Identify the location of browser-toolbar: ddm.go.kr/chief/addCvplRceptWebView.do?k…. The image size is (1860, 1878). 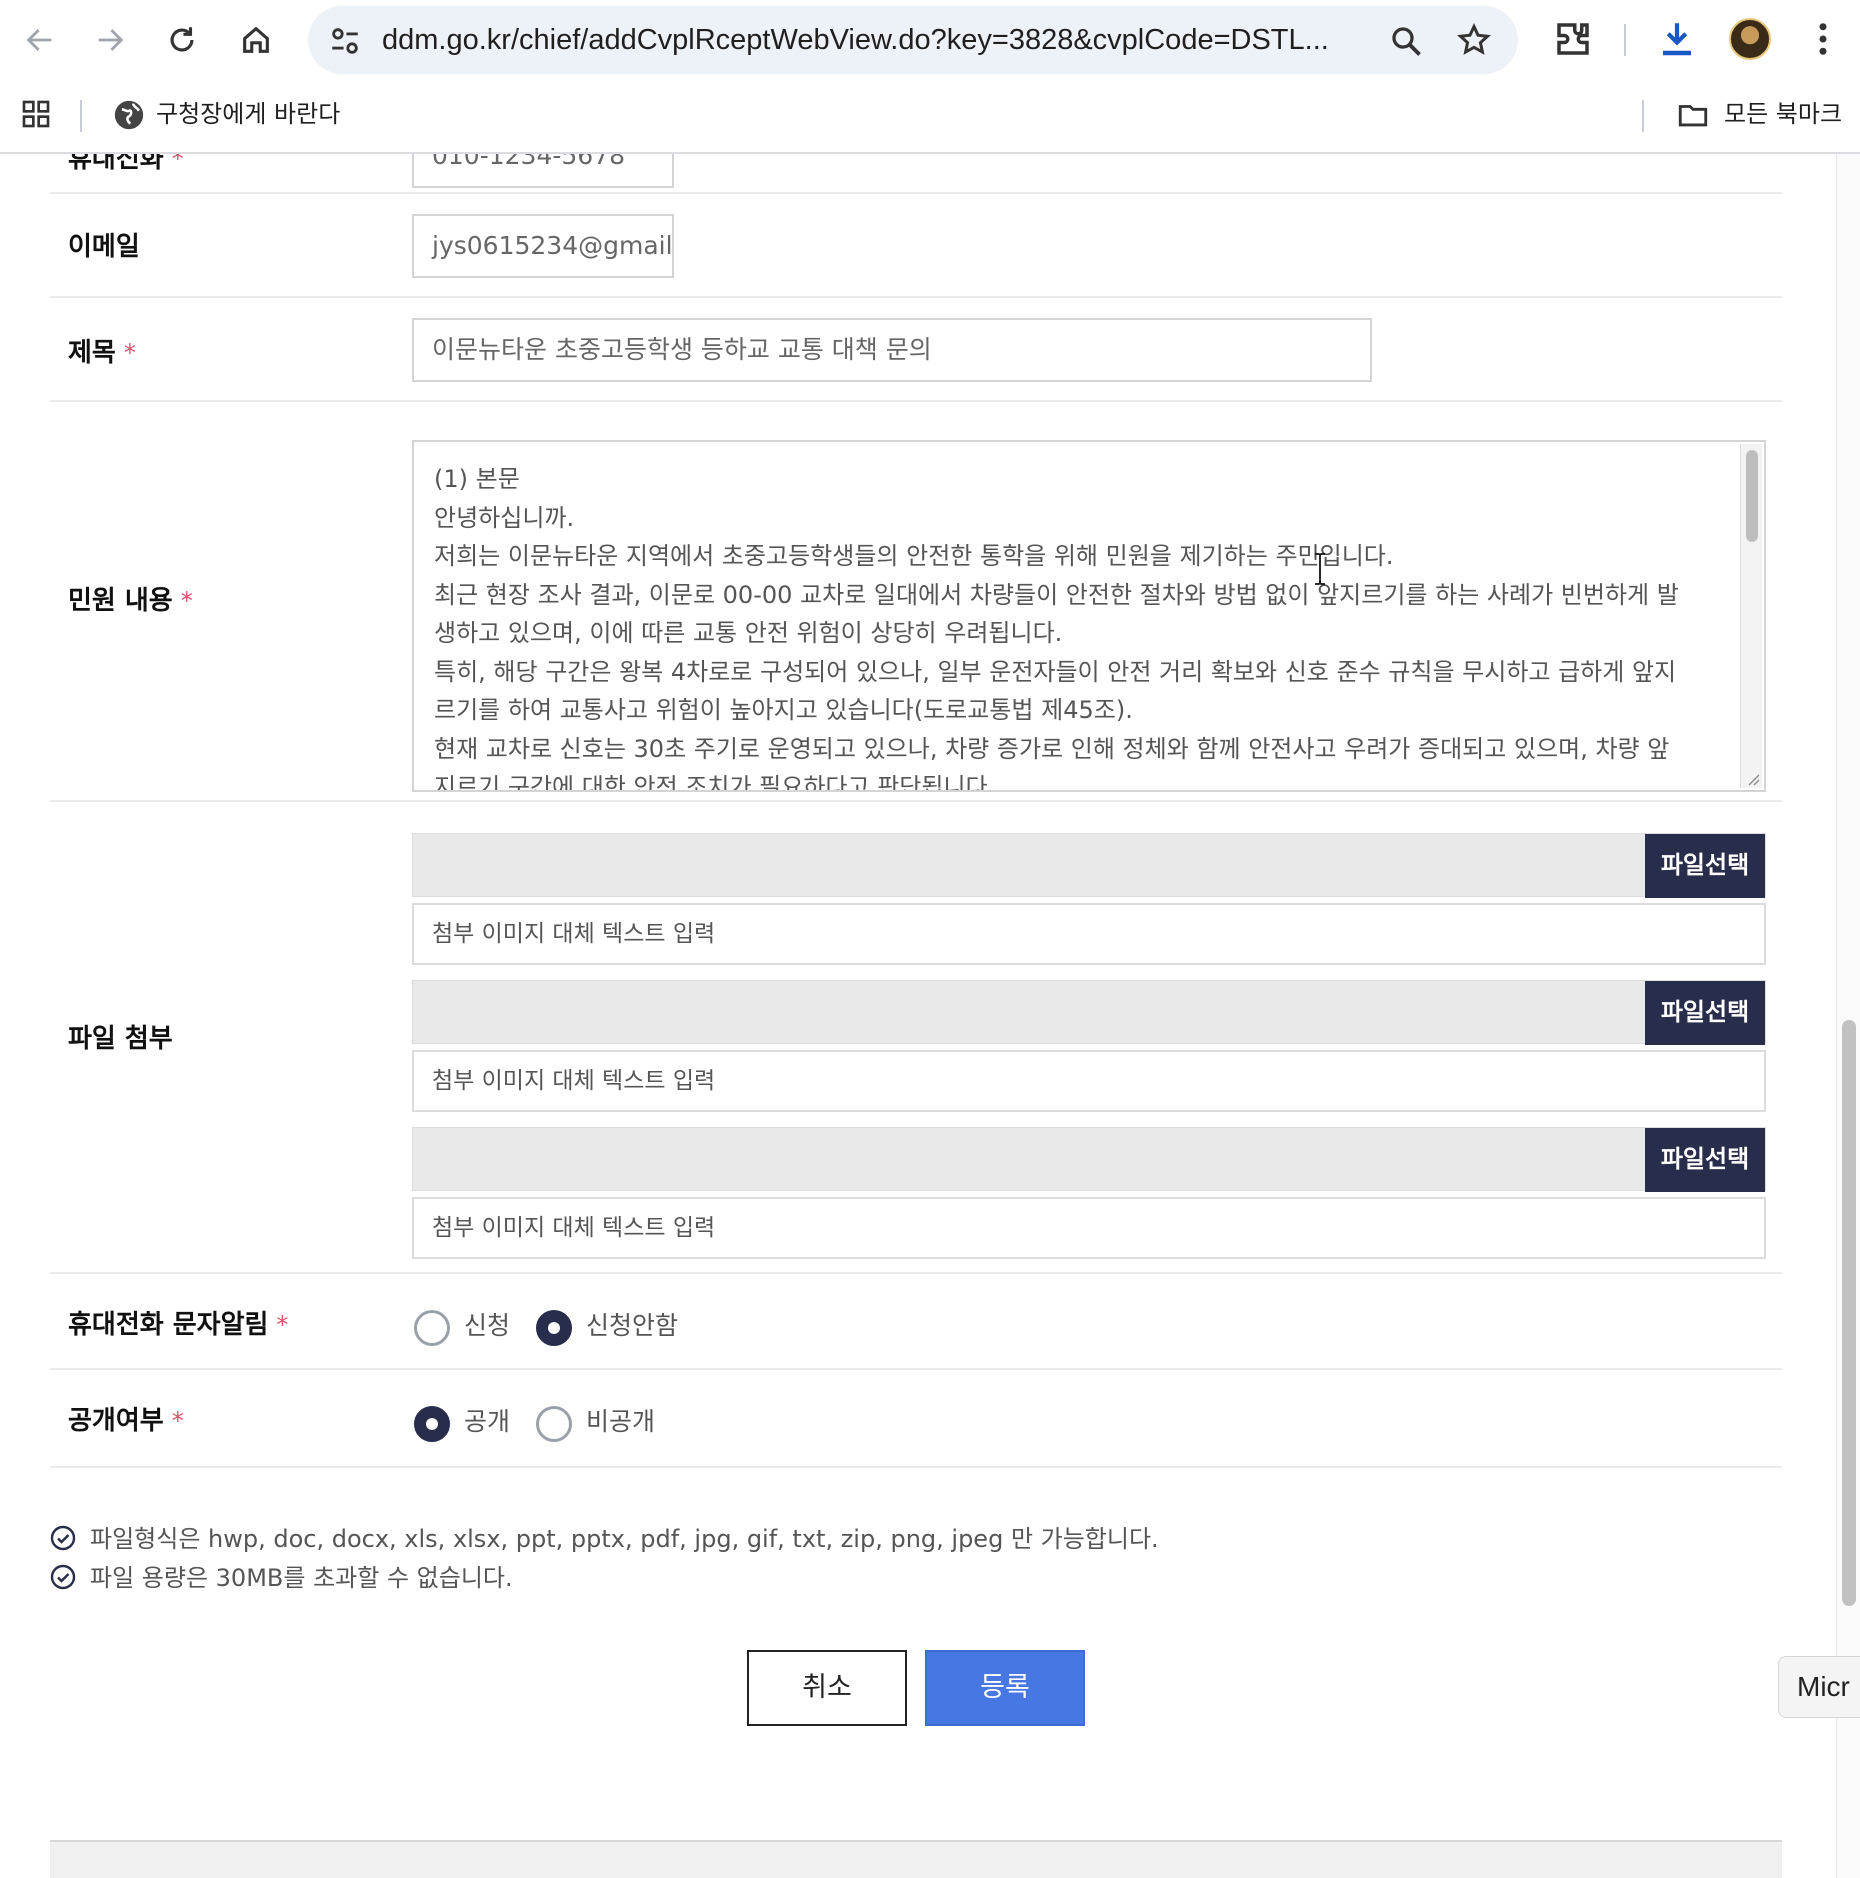
(930, 40).